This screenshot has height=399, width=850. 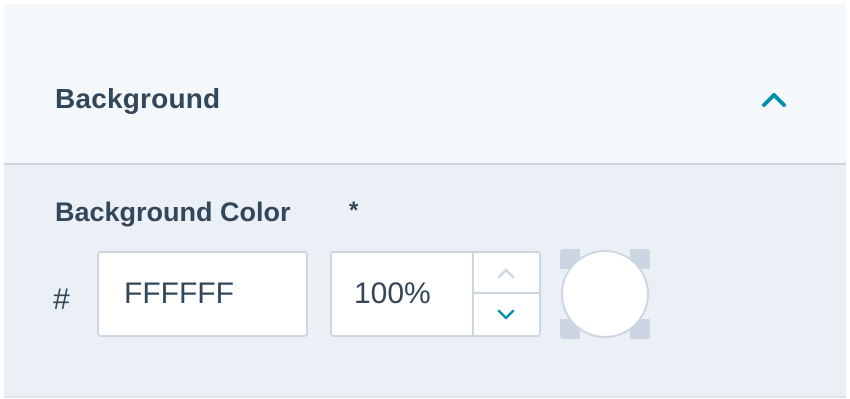 I want to click on color-preview-circle, so click(x=605, y=294).